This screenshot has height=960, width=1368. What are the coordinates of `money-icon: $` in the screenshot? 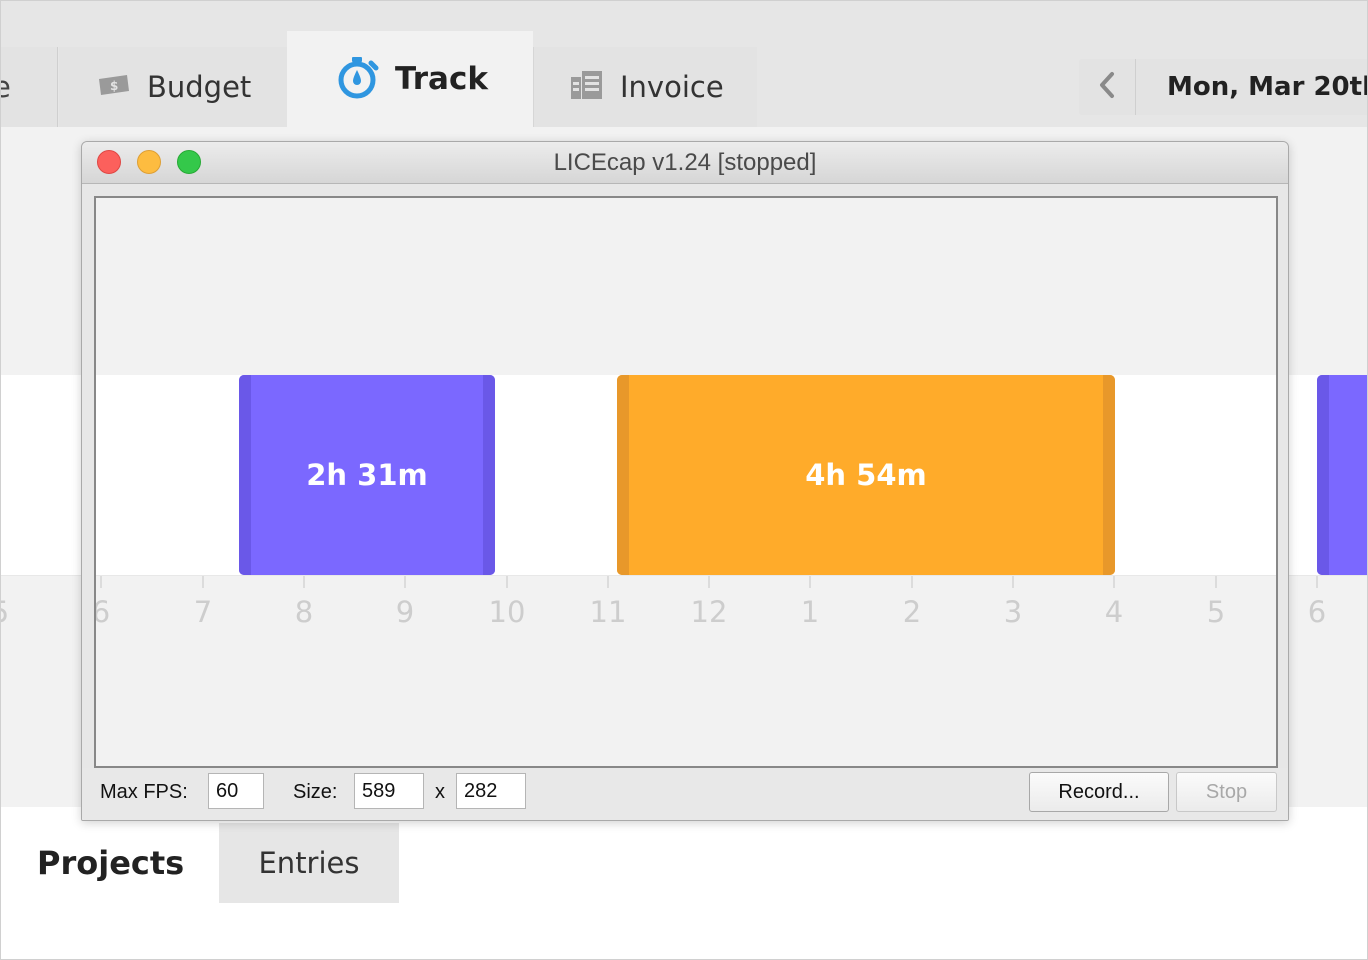 It's located at (114, 87).